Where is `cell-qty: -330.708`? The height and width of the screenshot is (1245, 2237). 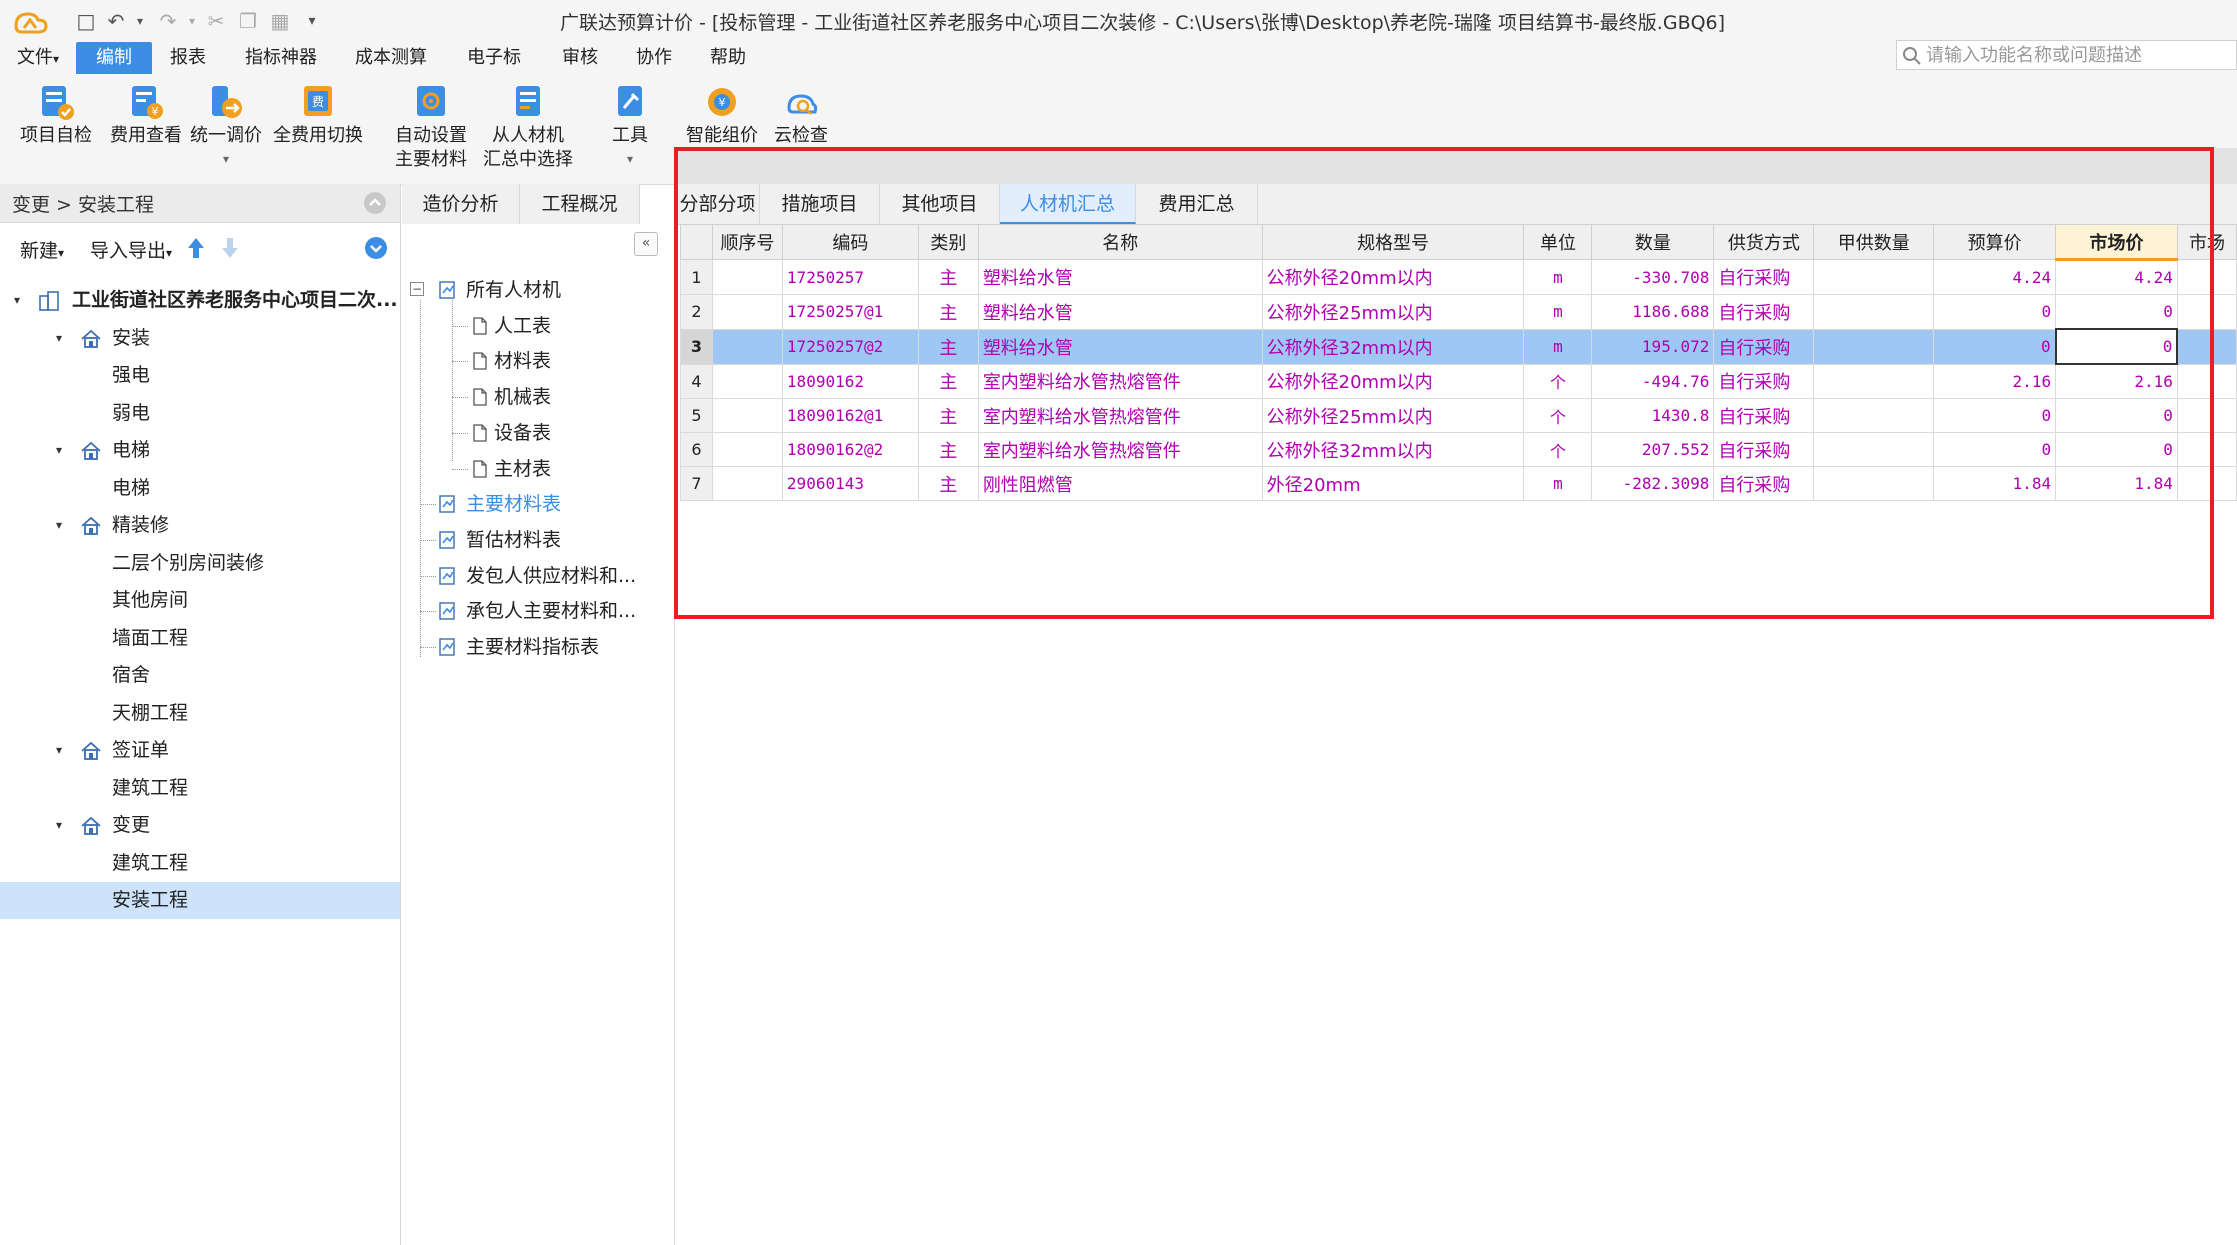
cell-qty: -330.708 is located at coordinates (1653, 277).